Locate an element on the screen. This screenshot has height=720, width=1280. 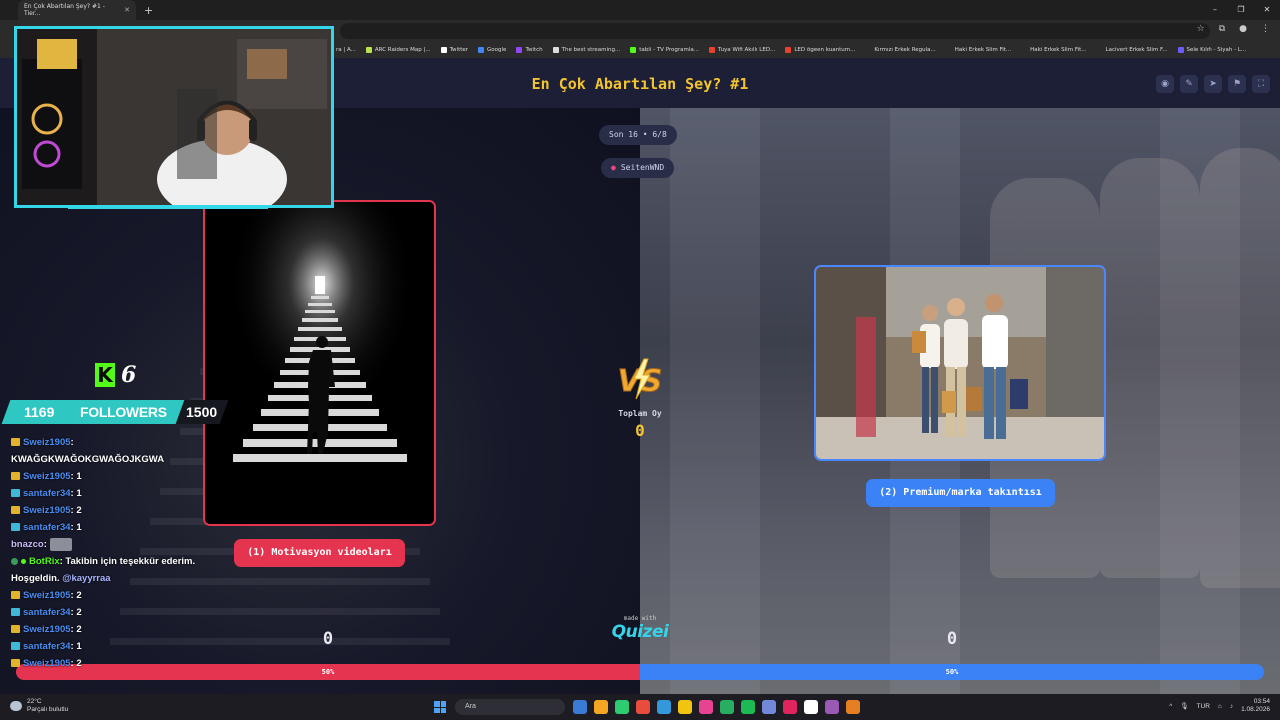
bookmark-item: Twitch is located at coordinates (529, 50).